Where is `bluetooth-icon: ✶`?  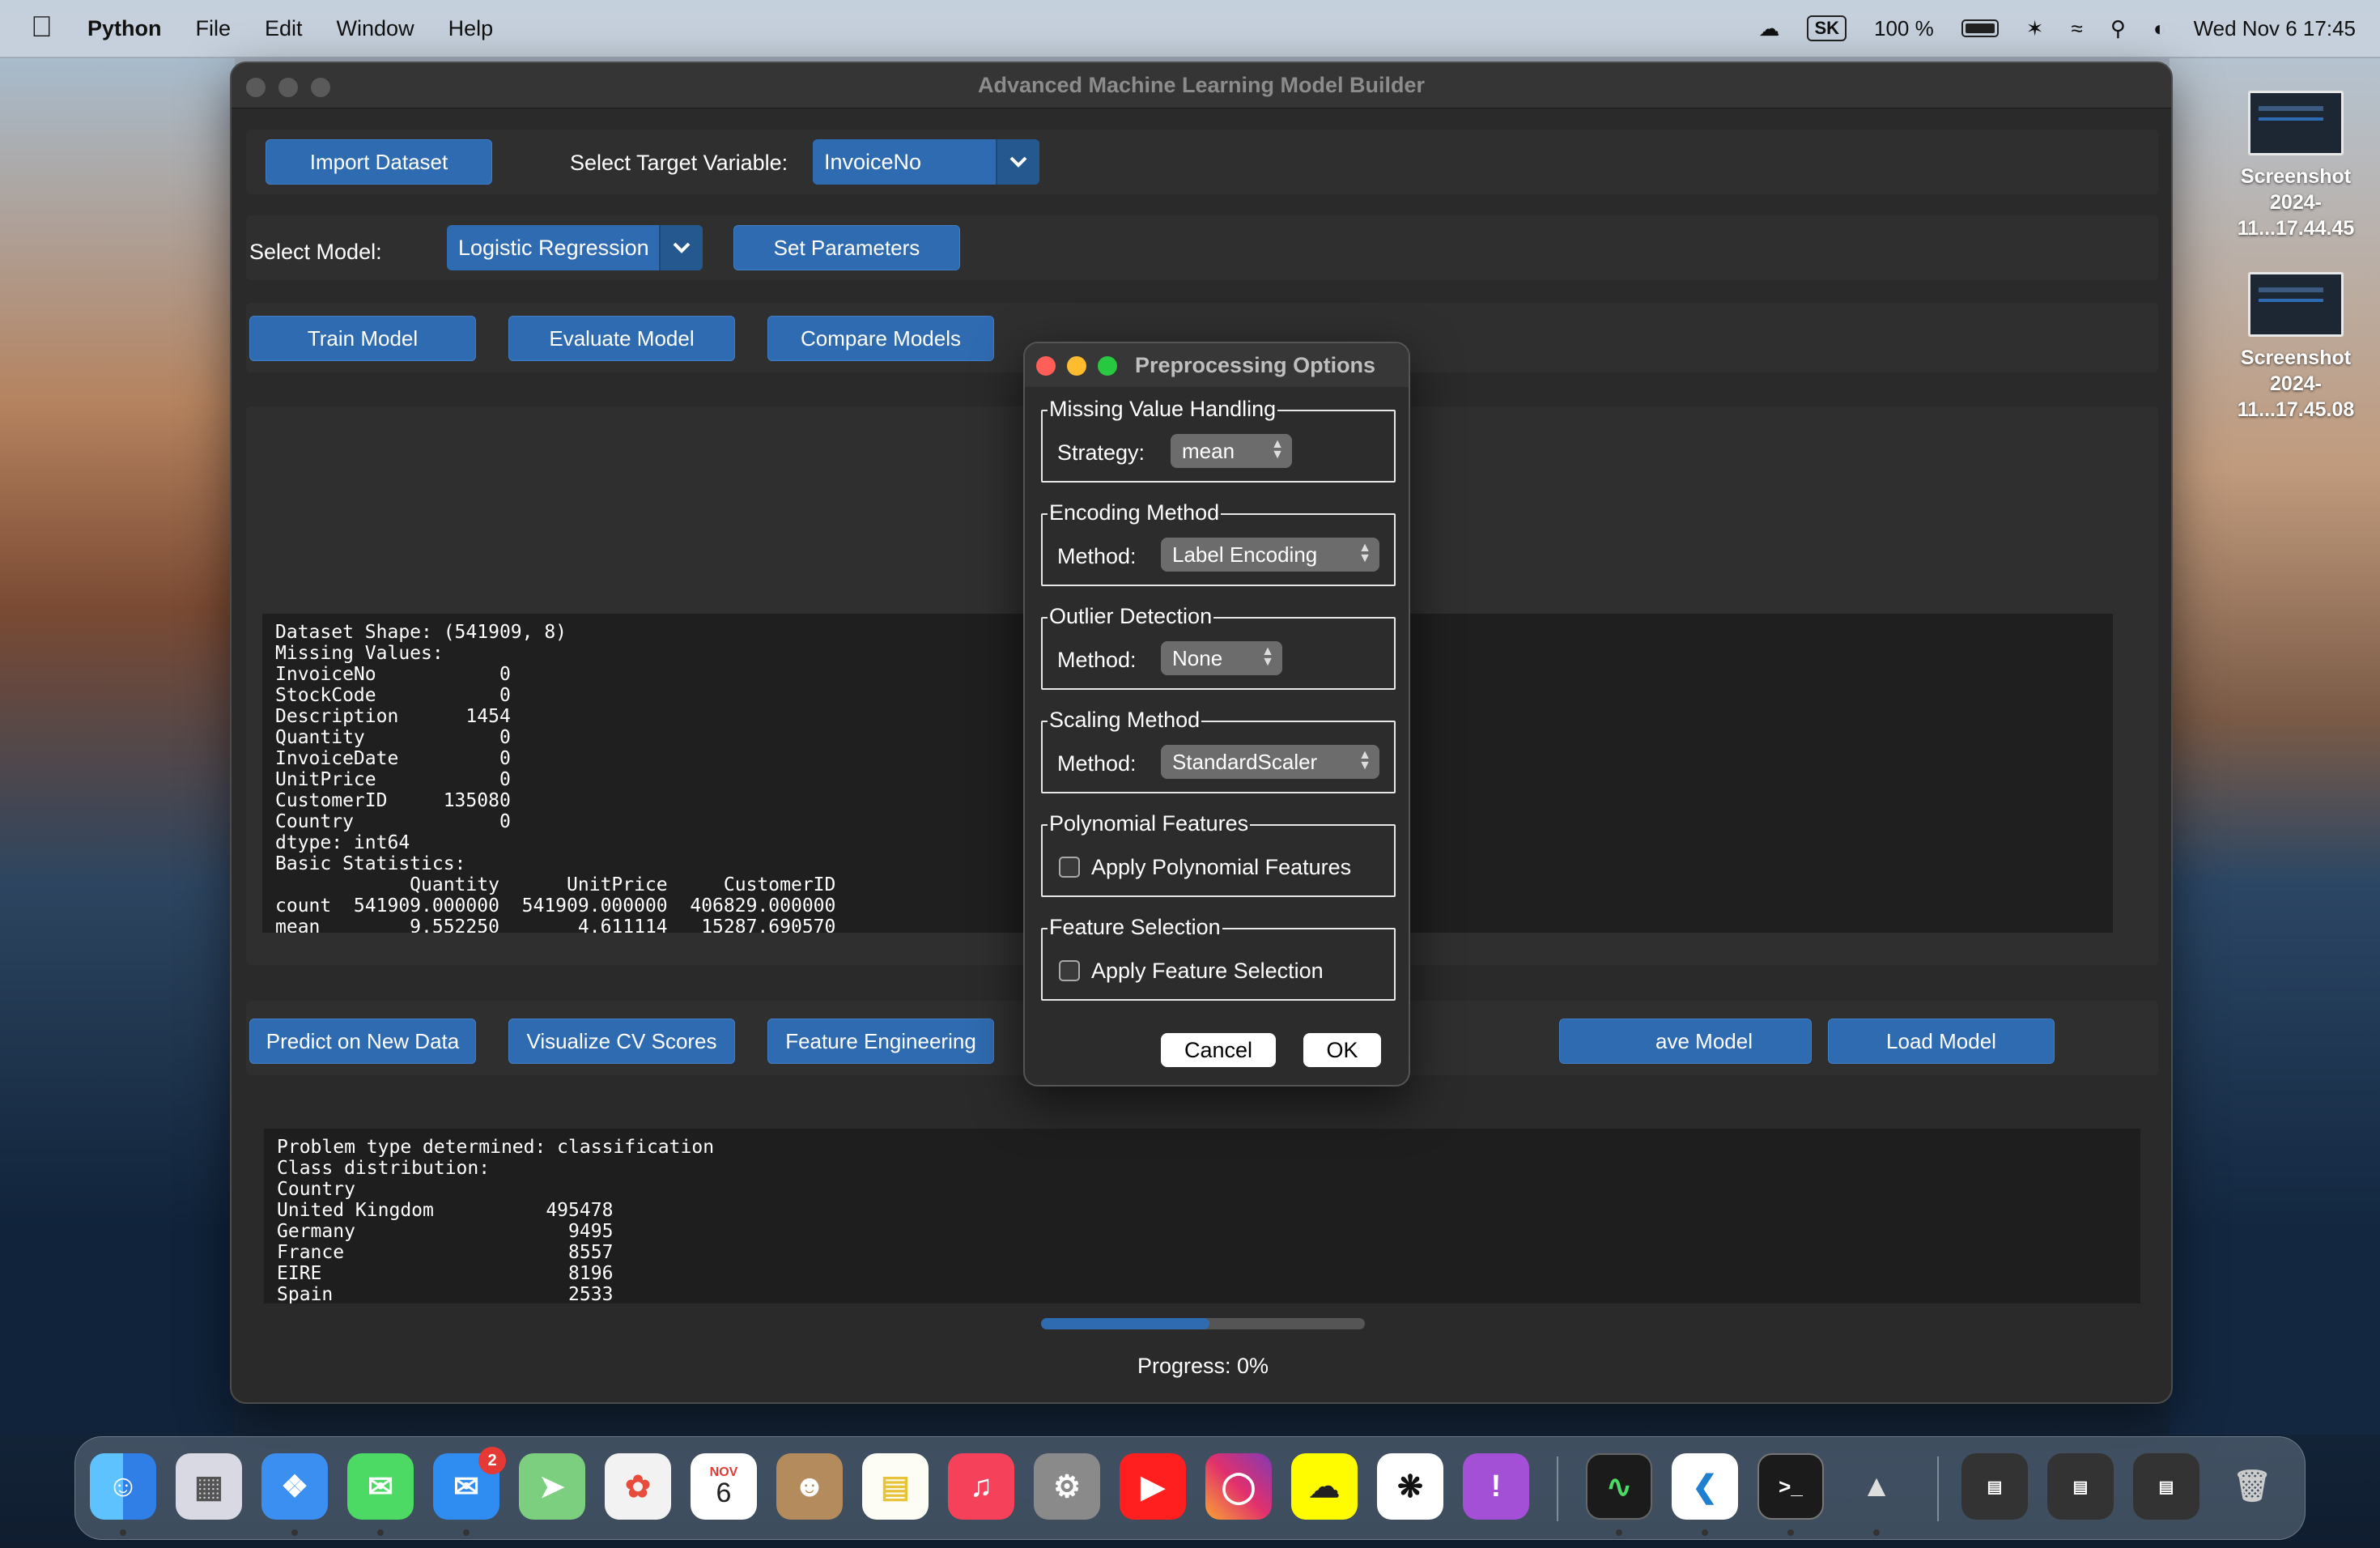
bluetooth-icon: ✶ is located at coordinates (2035, 29).